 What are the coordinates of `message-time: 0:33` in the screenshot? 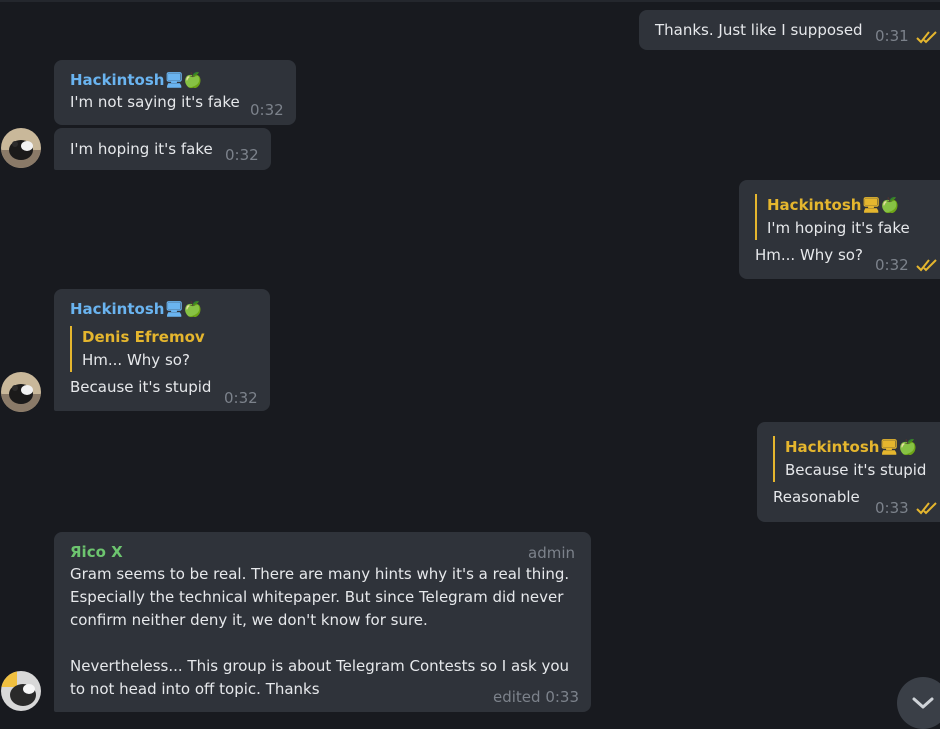 It's located at (892, 508).